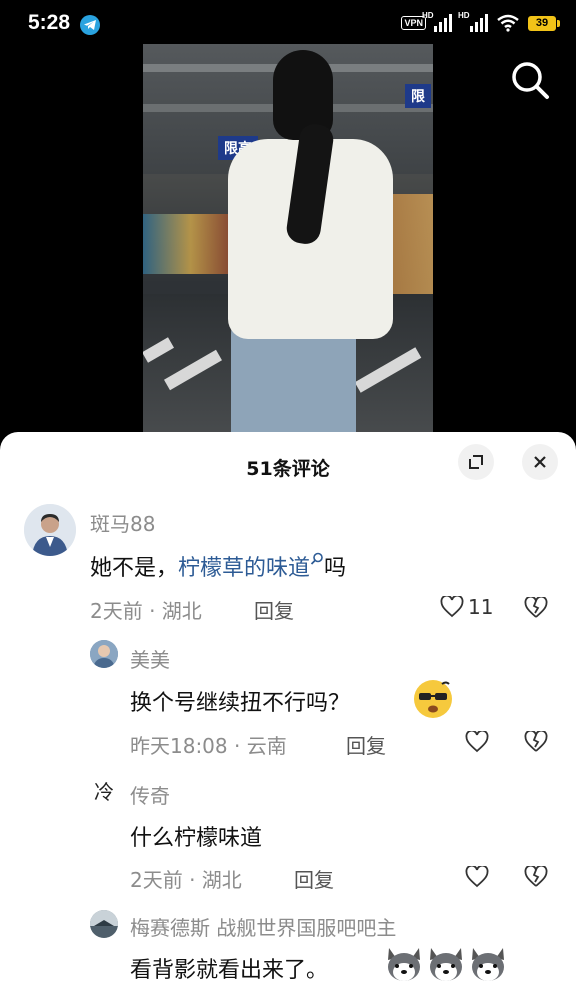 Image resolution: width=576 pixels, height=985 pixels. What do you see at coordinates (263, 926) in the screenshot?
I see `comment-username: 梅赛德斯 战舰世界国服吧吧主` at bounding box center [263, 926].